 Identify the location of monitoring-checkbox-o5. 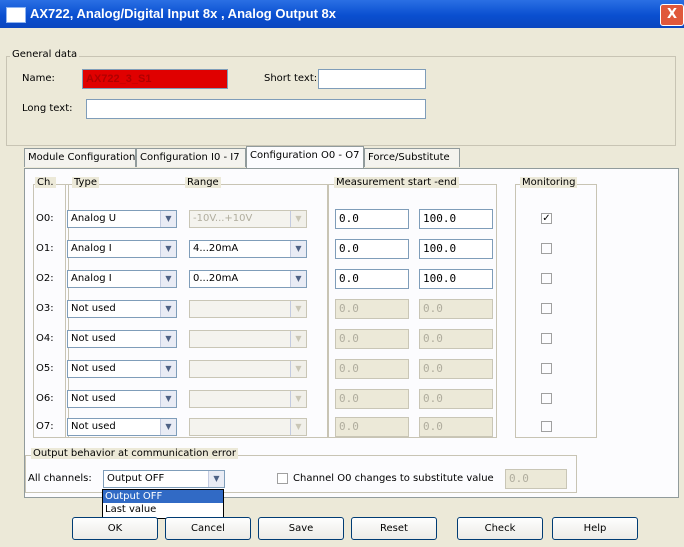
(546, 368).